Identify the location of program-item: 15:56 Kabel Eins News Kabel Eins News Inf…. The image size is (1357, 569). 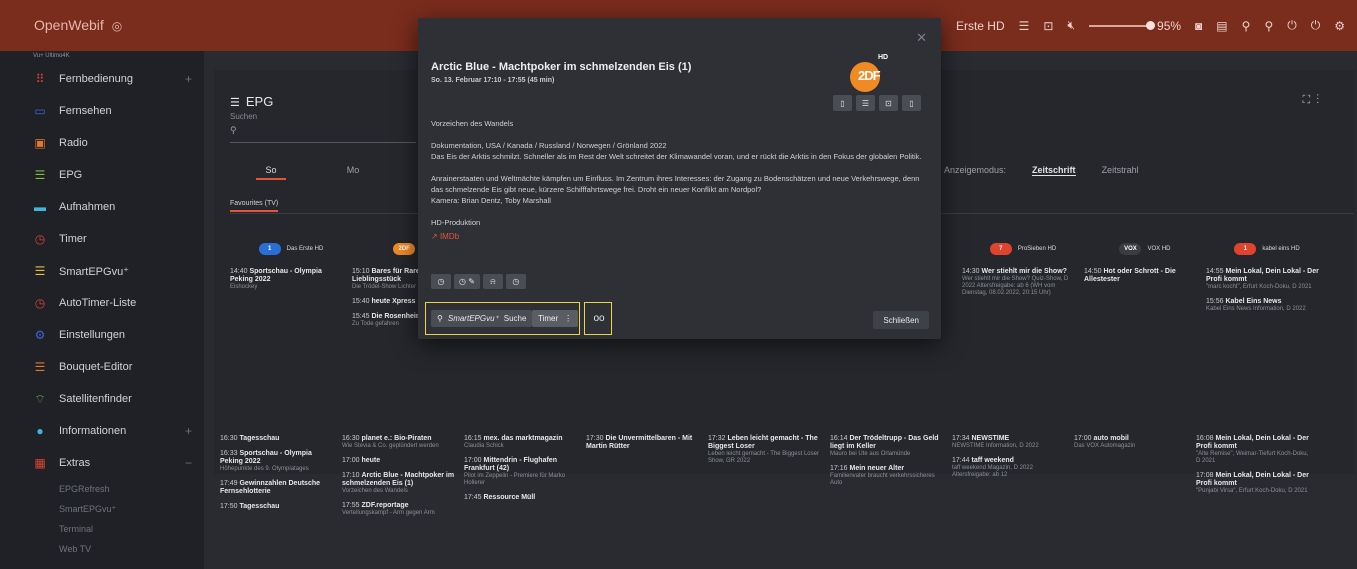
(1263, 305).